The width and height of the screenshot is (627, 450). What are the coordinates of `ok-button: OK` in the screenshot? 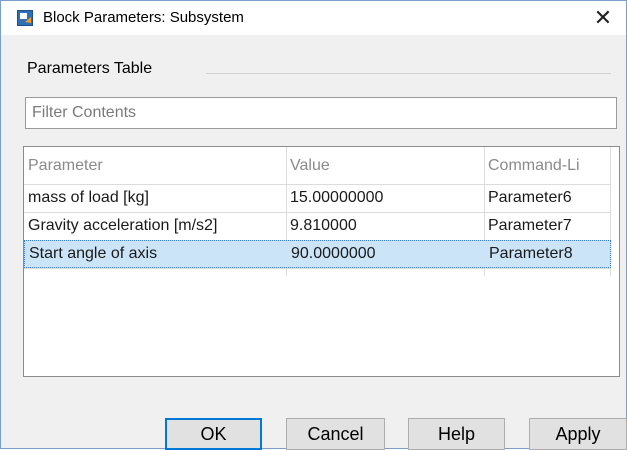 It's located at (213, 434).